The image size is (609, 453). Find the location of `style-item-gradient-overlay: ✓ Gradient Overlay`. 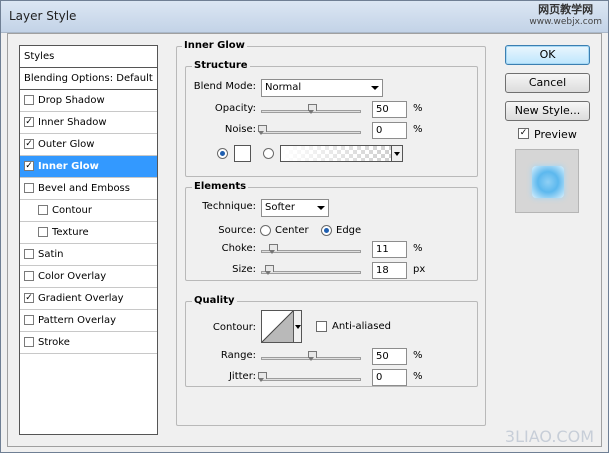

style-item-gradient-overlay: ✓ Gradient Overlay is located at coordinates (88, 299).